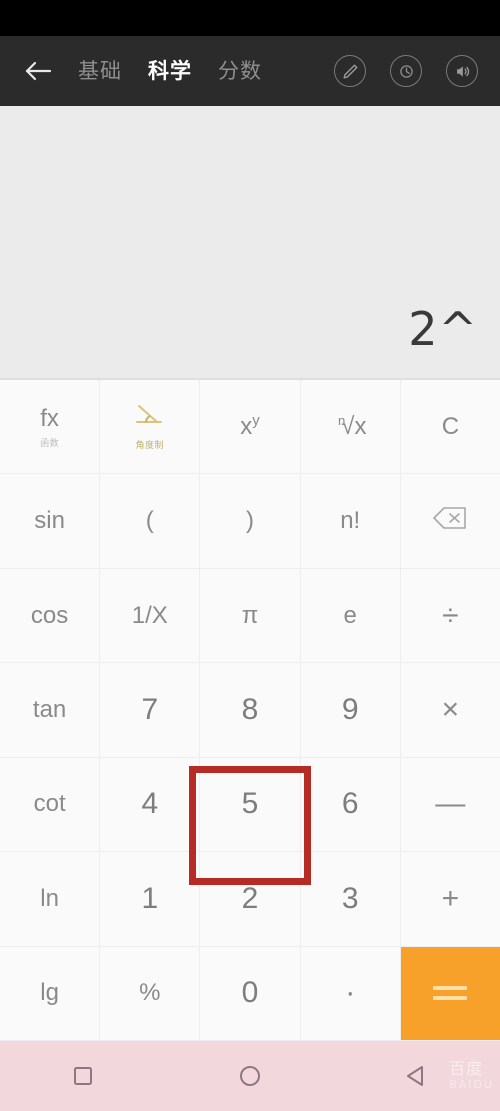 This screenshot has height=1111, width=500. I want to click on keypad-row: tan 7 8 9 ×, so click(250, 710).